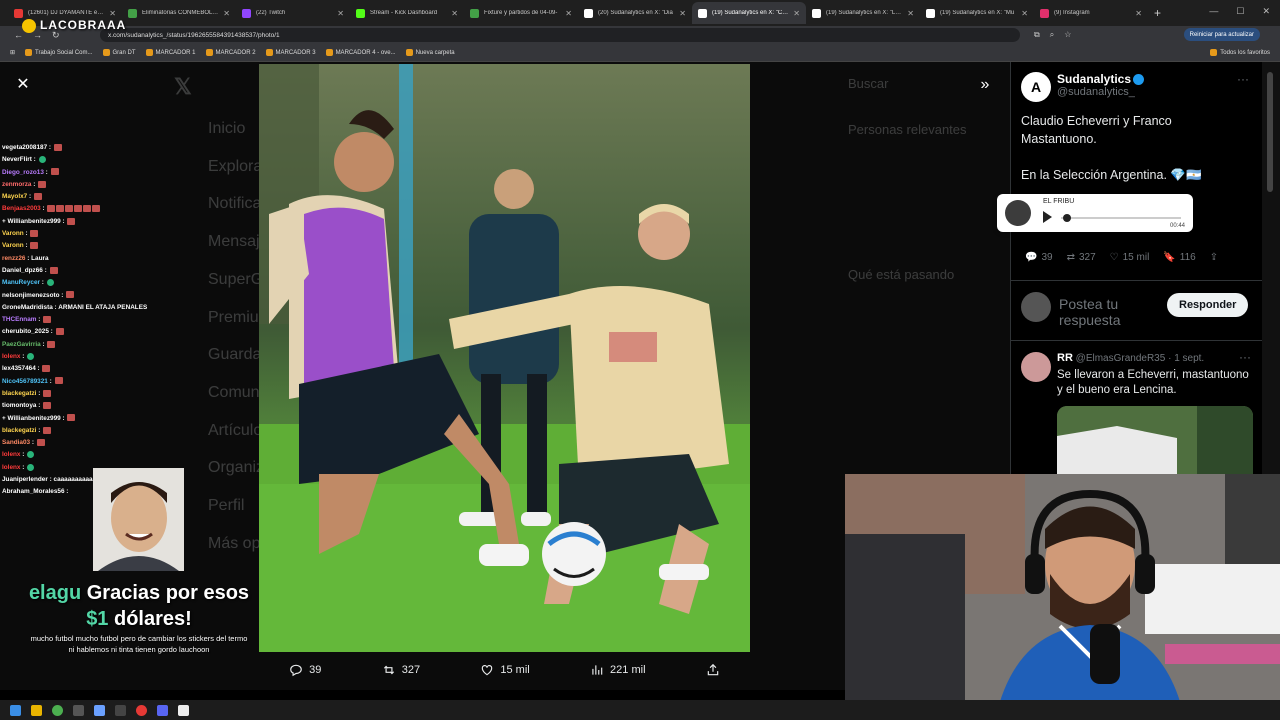  What do you see at coordinates (1114, 312) in the screenshot?
I see `reply-input: Postea tu respuesta` at bounding box center [1114, 312].